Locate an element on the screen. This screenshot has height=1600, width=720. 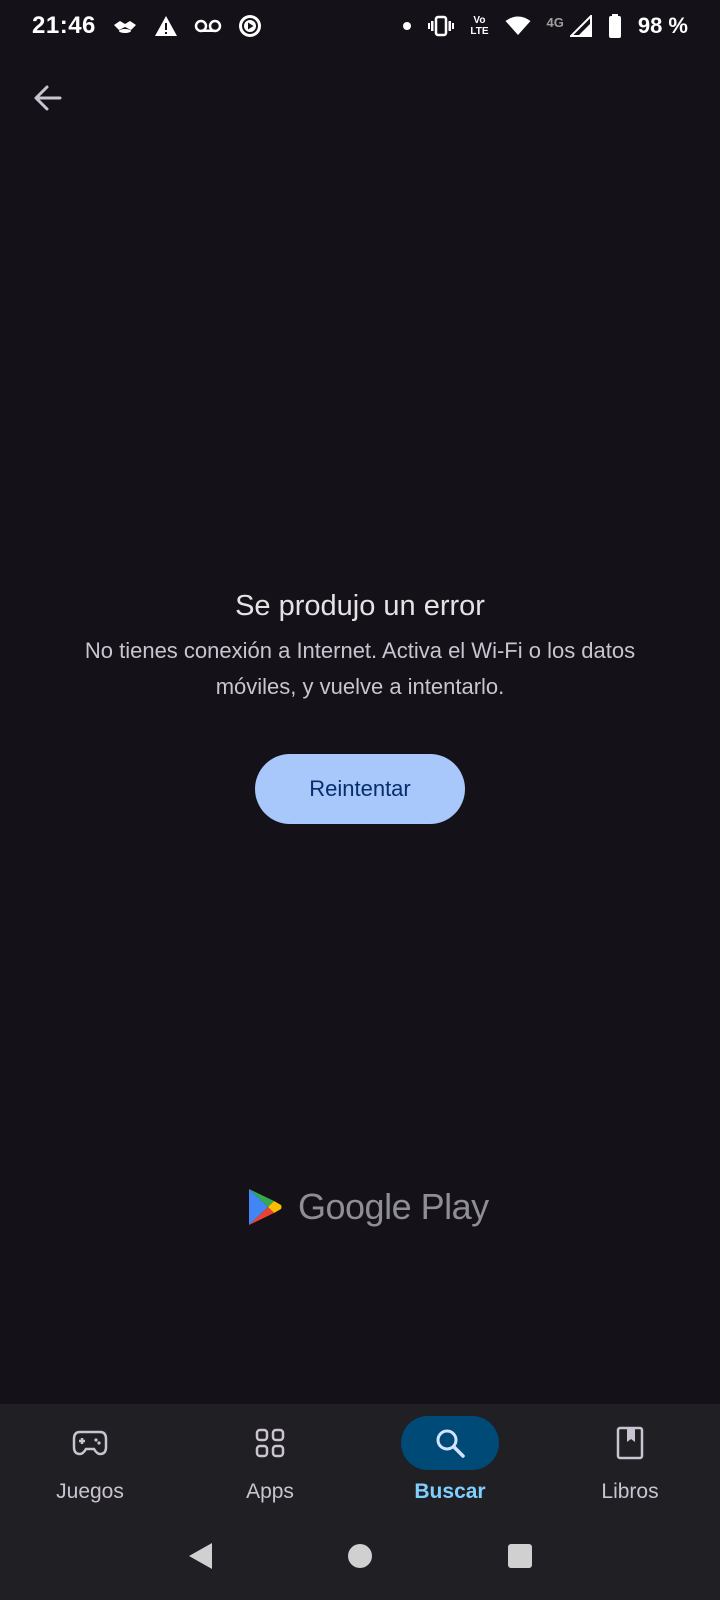
volte-icon: Vo LTE is located at coordinates (479, 26).